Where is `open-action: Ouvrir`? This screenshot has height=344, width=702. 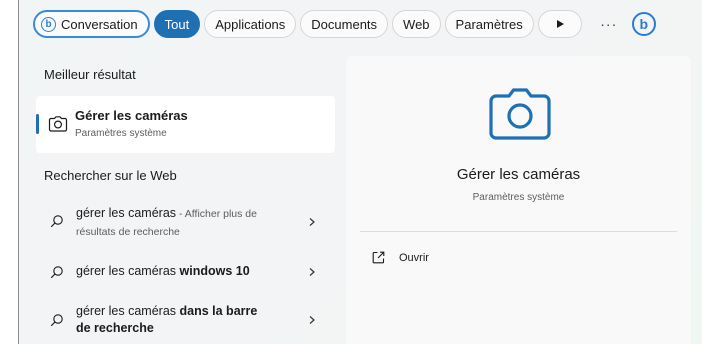 open-action: Ouvrir is located at coordinates (400, 257).